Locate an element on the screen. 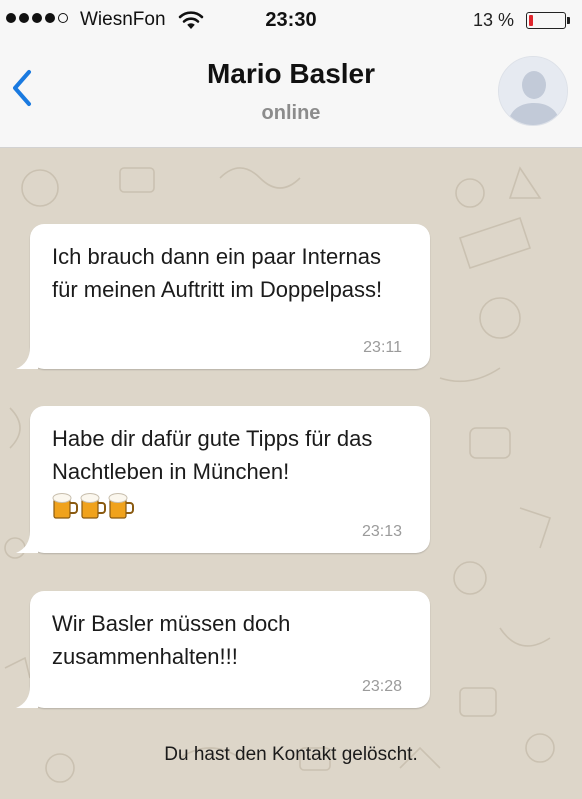 The image size is (582, 799). default-avatar-icon is located at coordinates (533, 91).